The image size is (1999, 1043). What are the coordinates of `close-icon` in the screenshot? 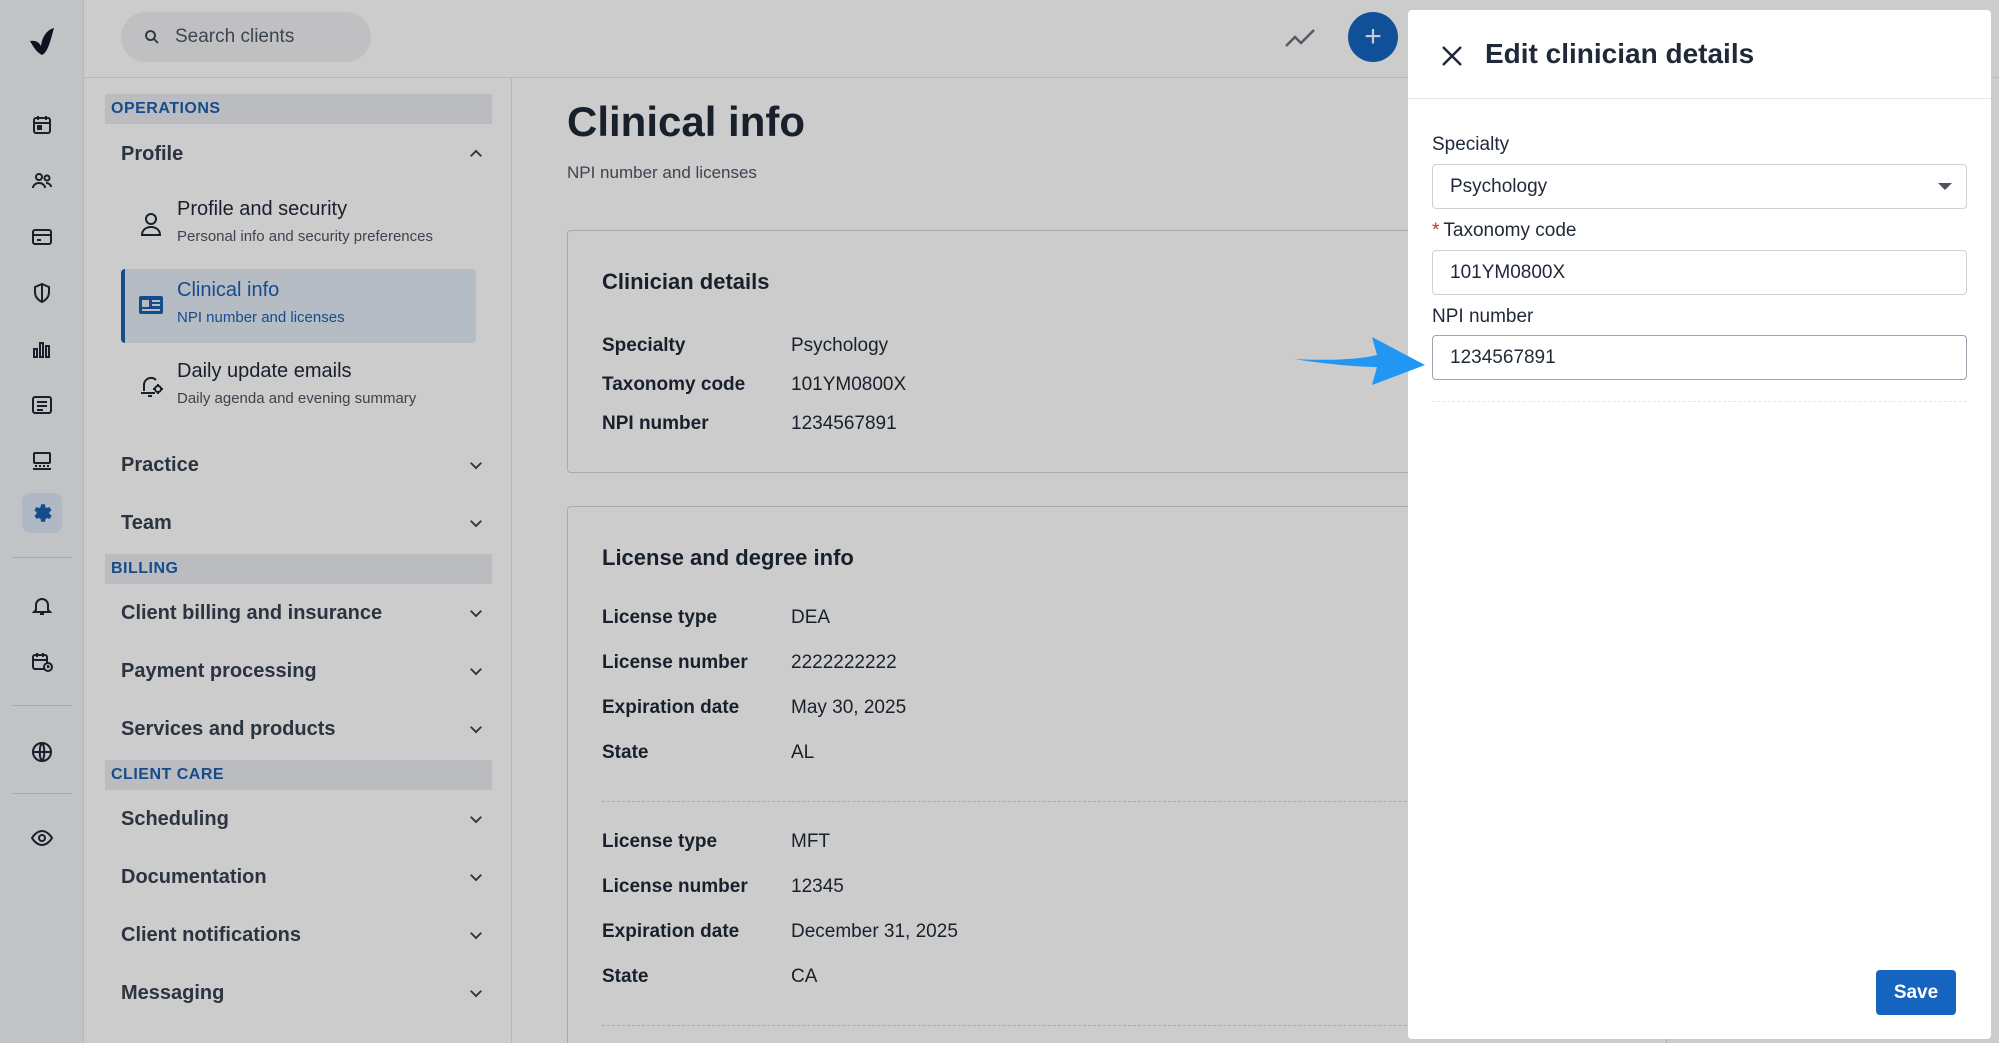 It's located at (1452, 56).